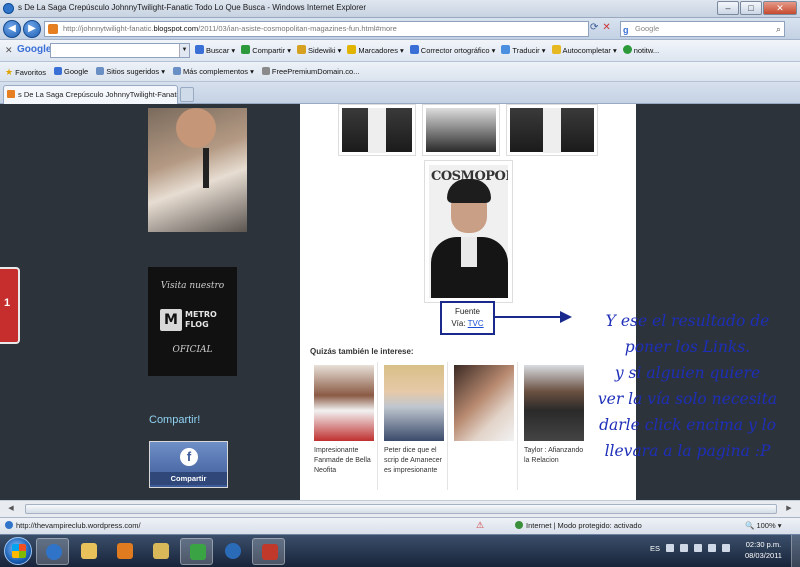 The image size is (800, 567). Describe the element at coordinates (9, 50) in the screenshot. I see `close-toolbar-icon: ✕` at that location.